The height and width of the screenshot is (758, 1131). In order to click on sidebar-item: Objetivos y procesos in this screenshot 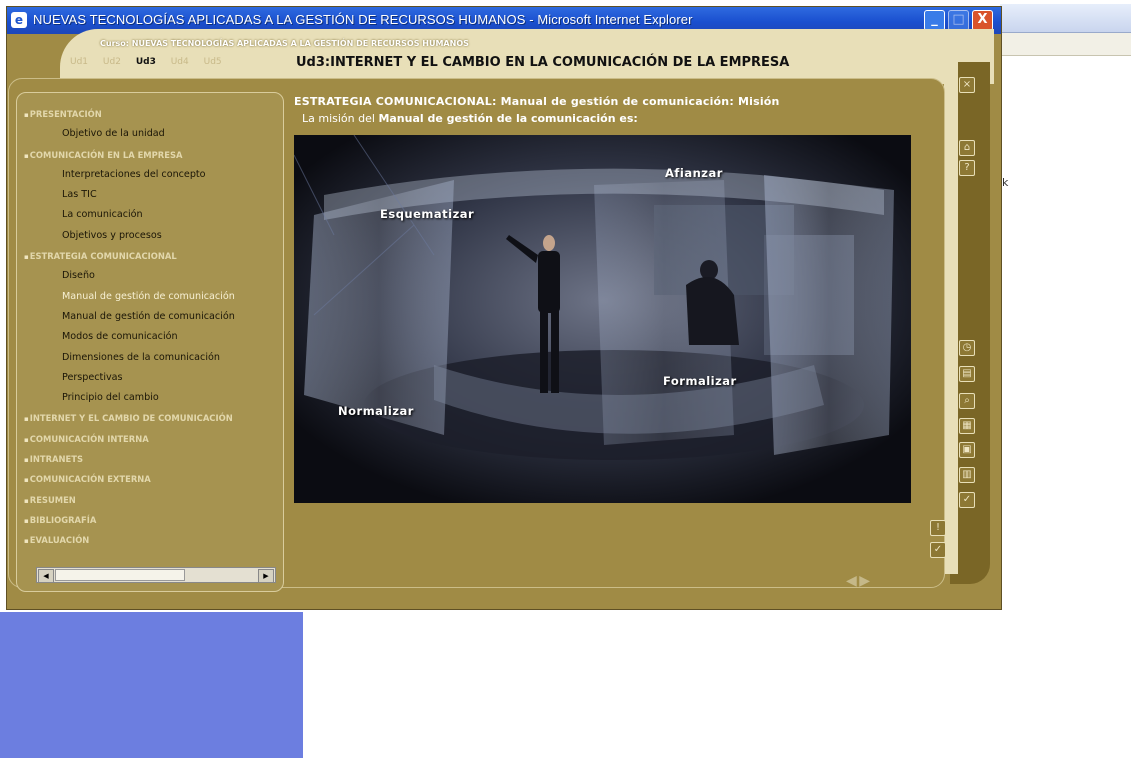, I will do `click(151, 236)`.